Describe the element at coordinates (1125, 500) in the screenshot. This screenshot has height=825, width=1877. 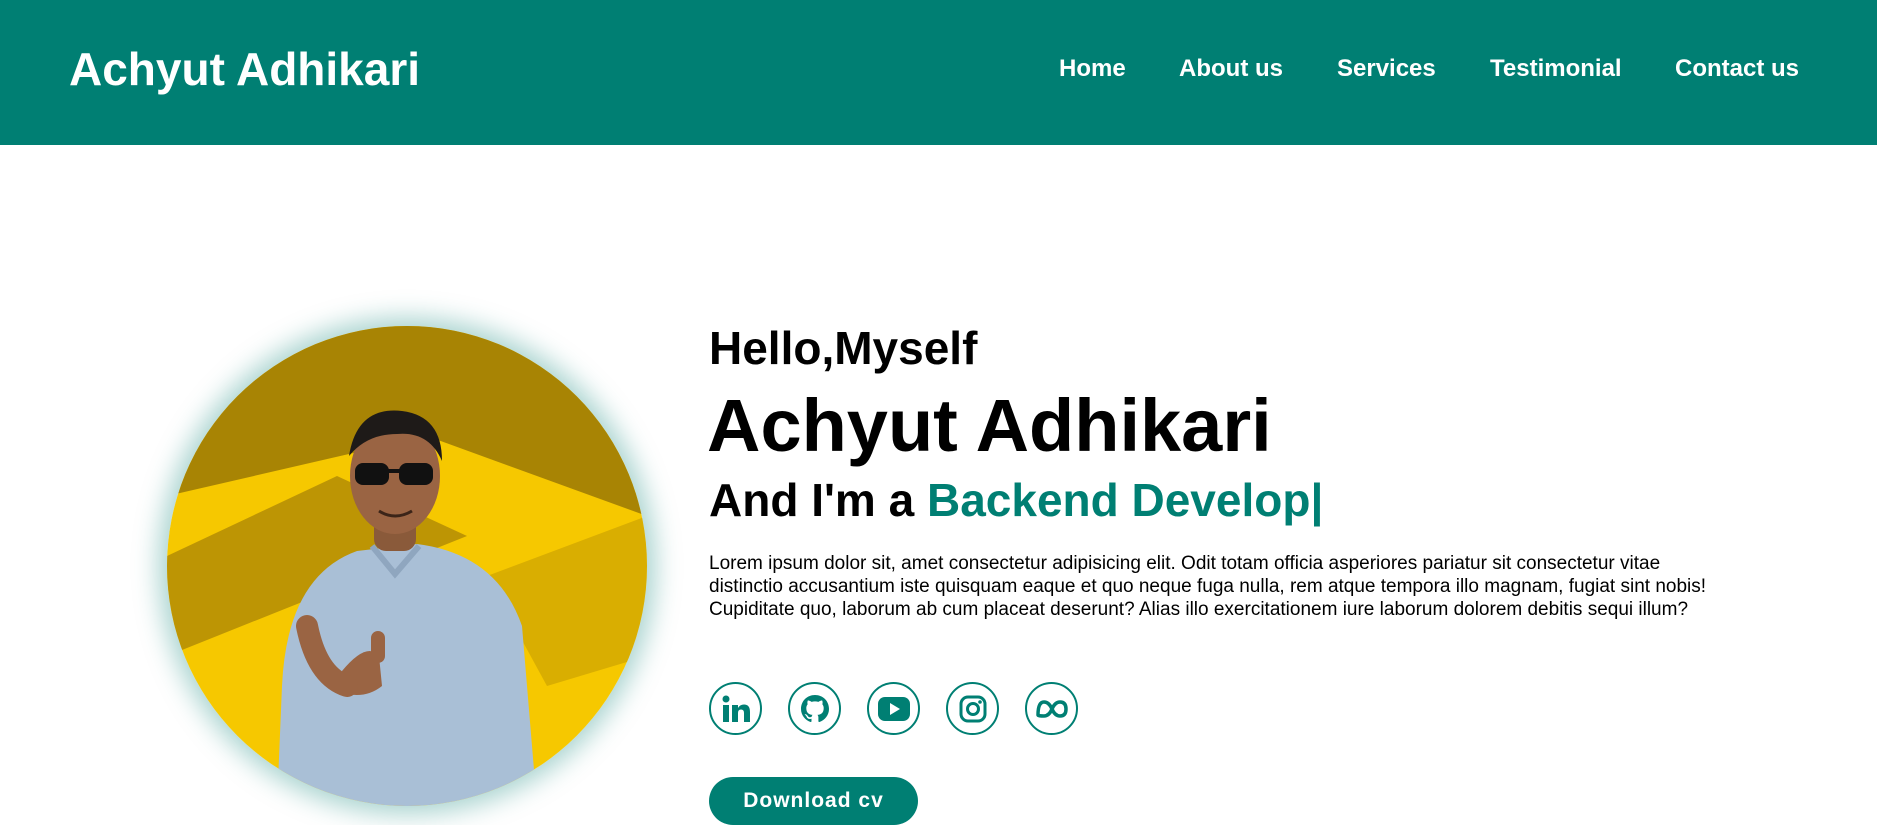
I see `hero-role-typed: Backend Develop|` at that location.